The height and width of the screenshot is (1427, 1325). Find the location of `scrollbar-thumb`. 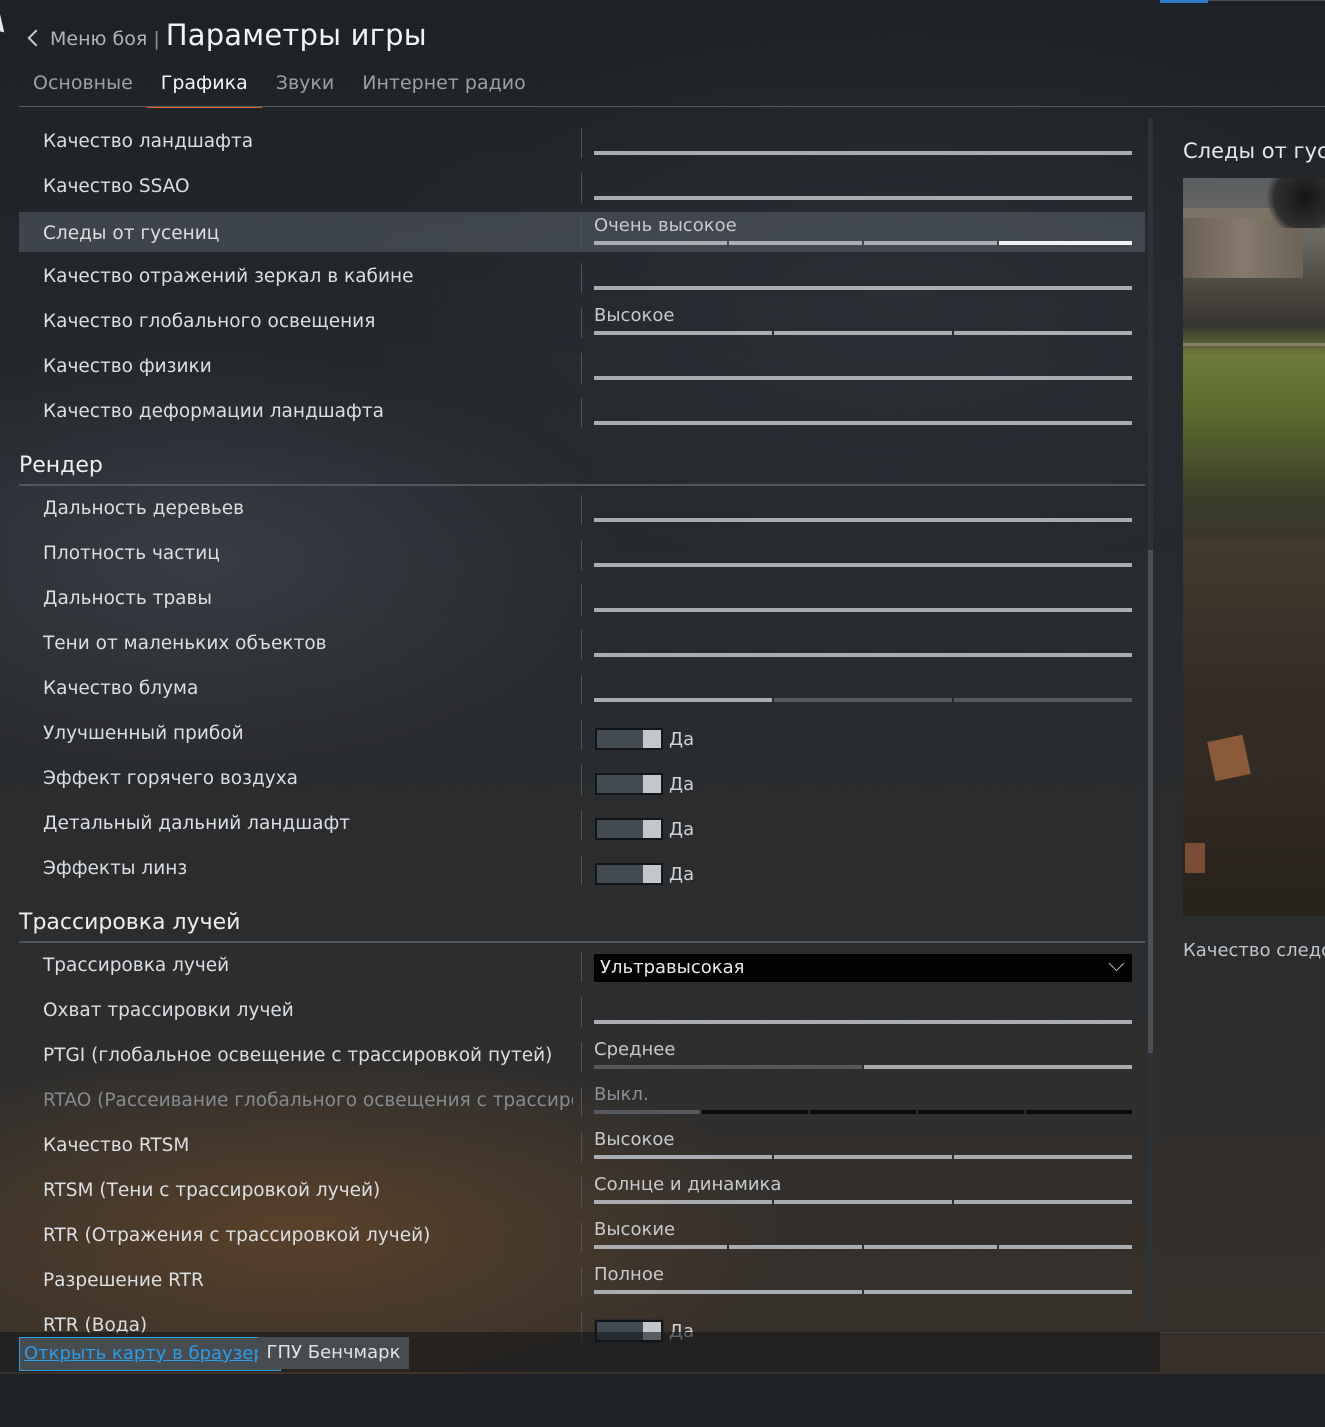

scrollbar-thumb is located at coordinates (1150, 801).